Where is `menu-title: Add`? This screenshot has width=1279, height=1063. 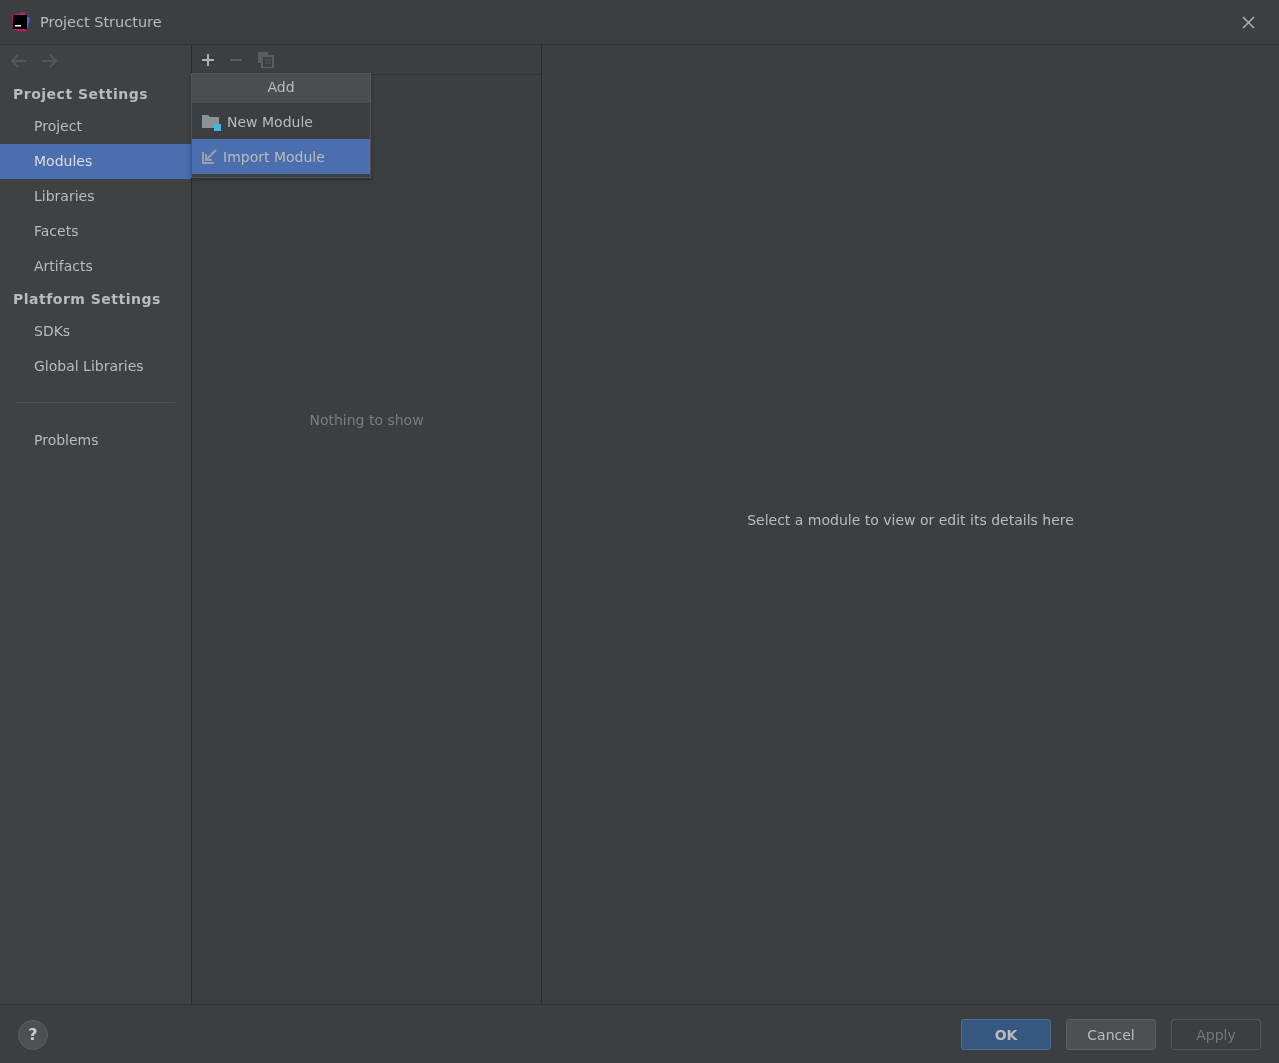
menu-title: Add is located at coordinates (281, 89).